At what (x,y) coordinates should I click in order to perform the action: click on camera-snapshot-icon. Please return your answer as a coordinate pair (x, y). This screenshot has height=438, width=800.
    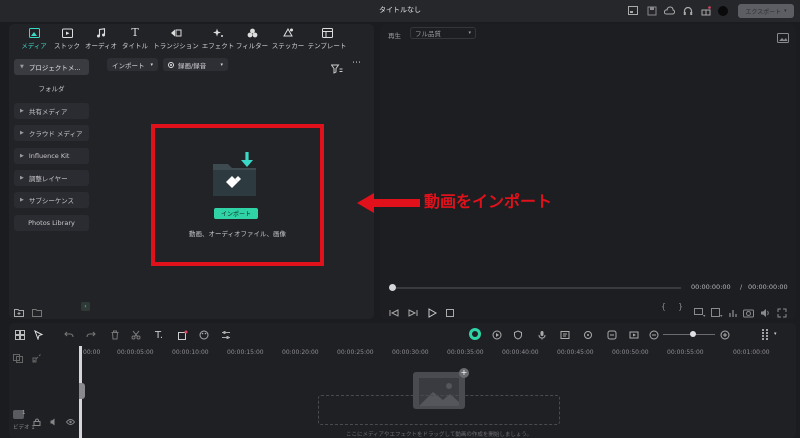
    Looking at the image, I should click on (748, 310).